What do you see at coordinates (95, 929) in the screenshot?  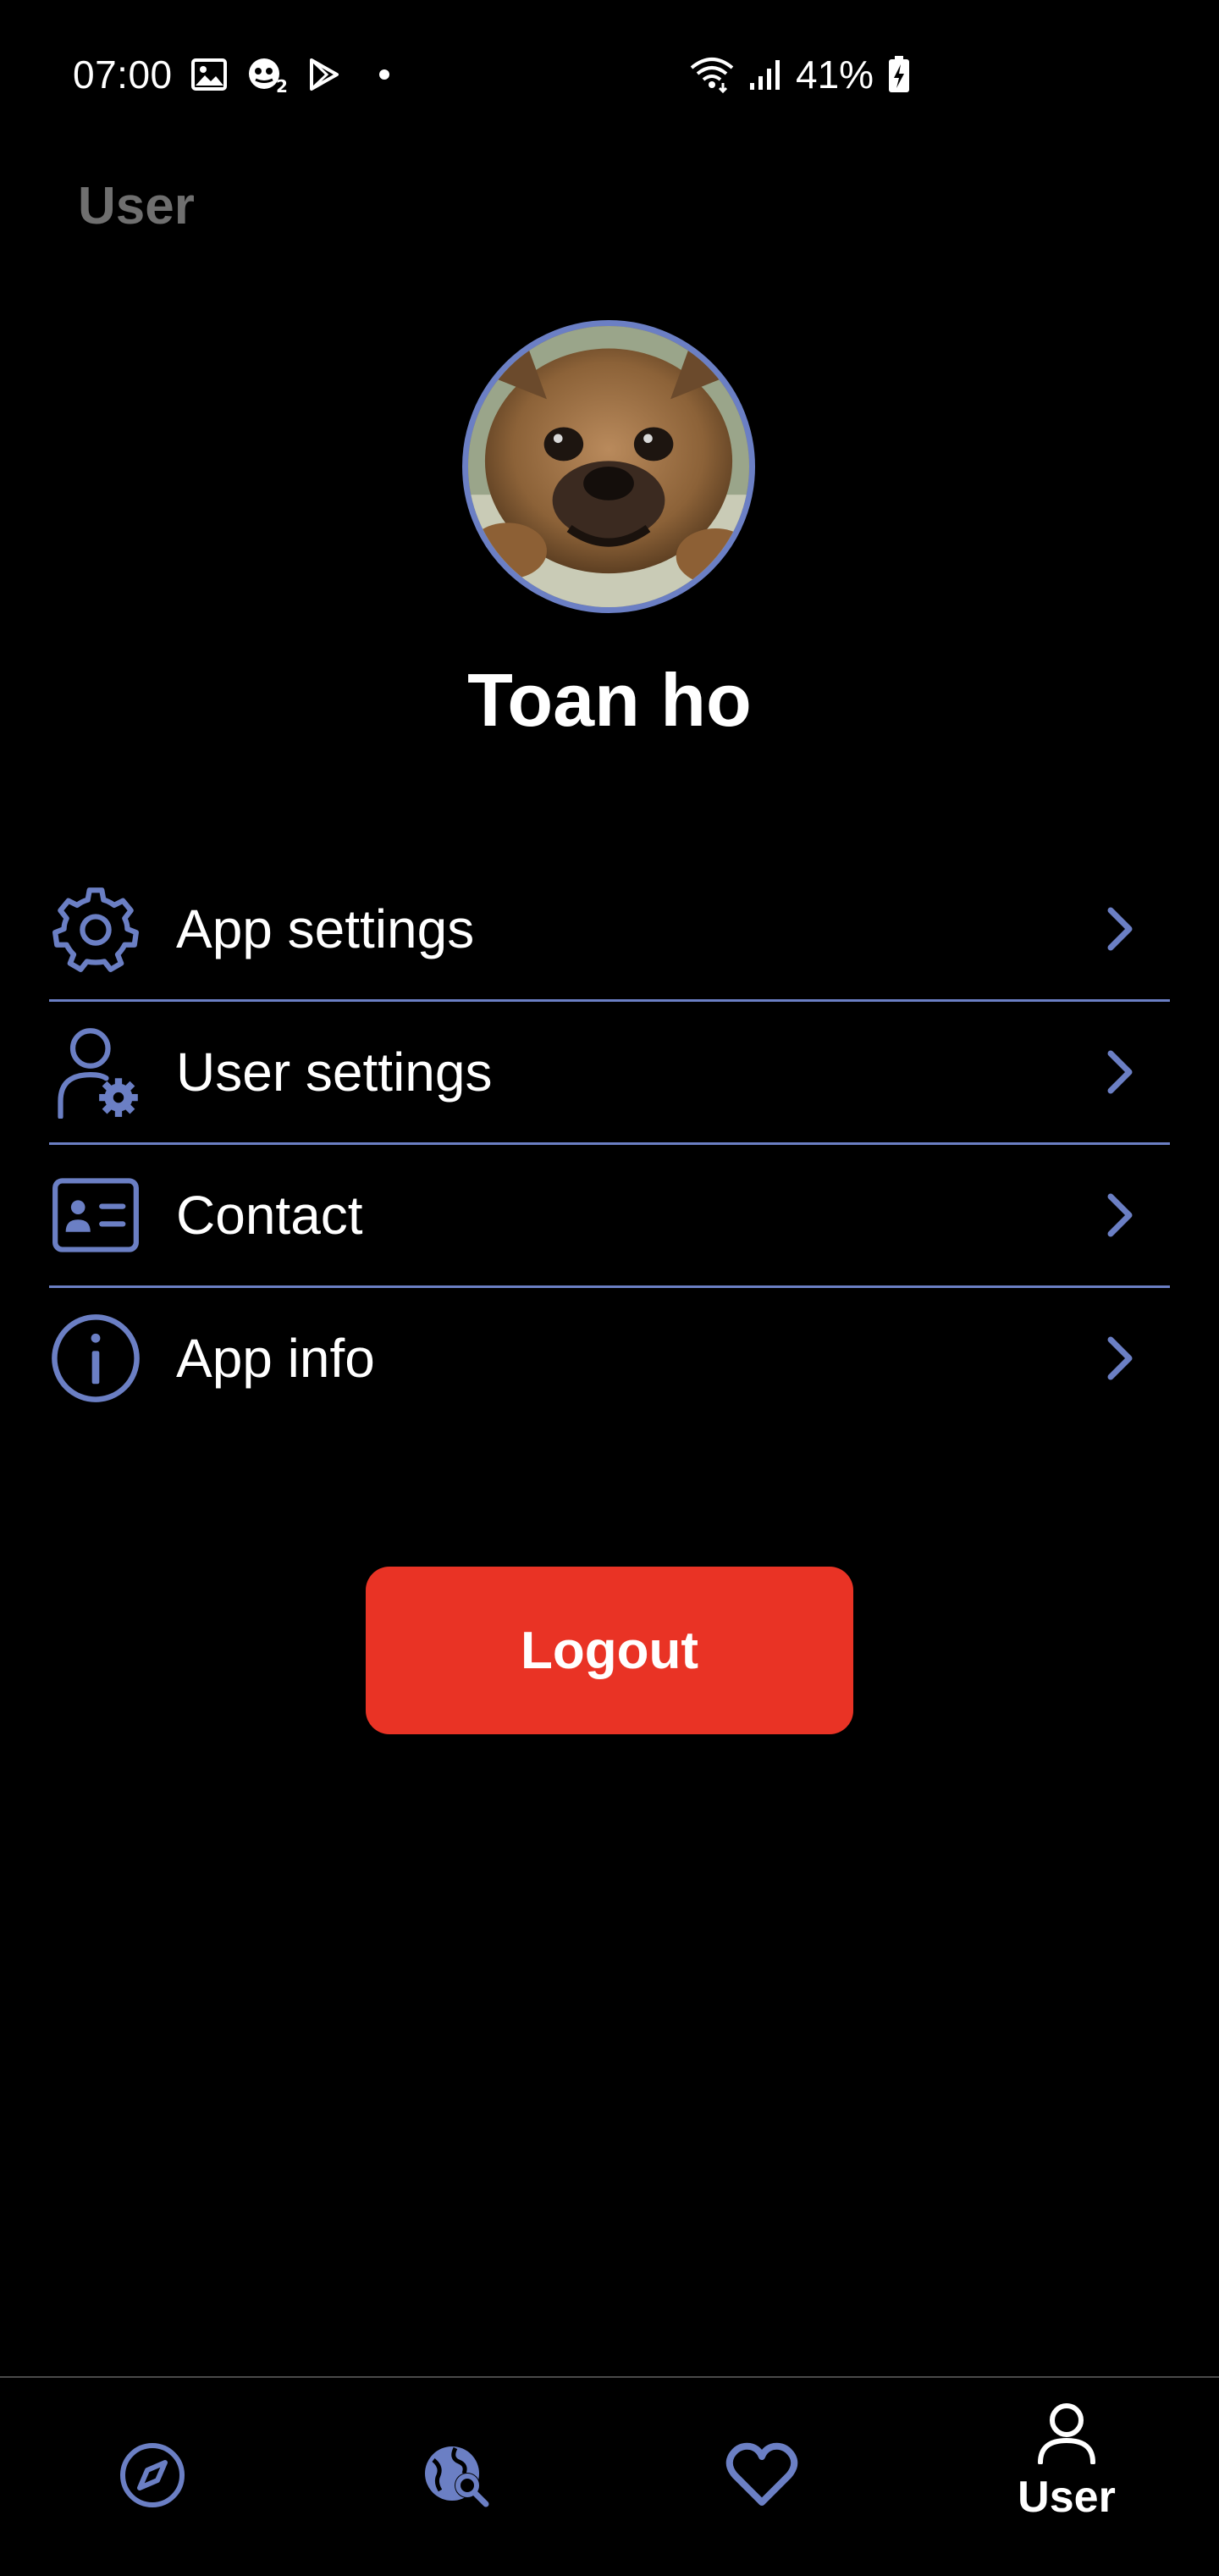 I see `gear-icon` at bounding box center [95, 929].